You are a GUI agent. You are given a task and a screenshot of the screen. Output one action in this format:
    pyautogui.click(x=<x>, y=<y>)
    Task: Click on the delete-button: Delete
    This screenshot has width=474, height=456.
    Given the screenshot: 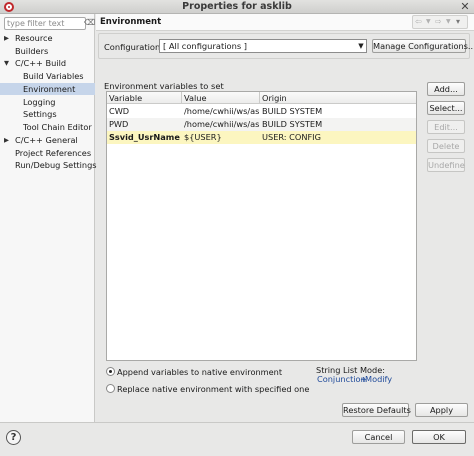 What is the action you would take?
    pyautogui.click(x=446, y=146)
    